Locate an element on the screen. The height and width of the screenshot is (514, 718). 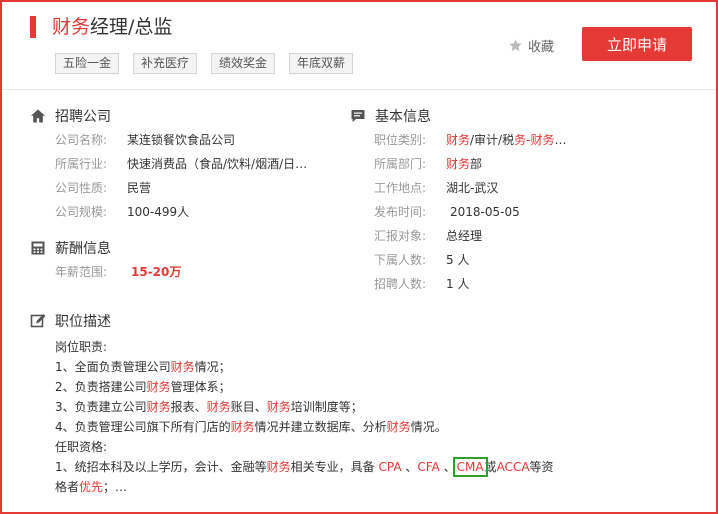
keyword-highlight: ACCA is located at coordinates (513, 467).